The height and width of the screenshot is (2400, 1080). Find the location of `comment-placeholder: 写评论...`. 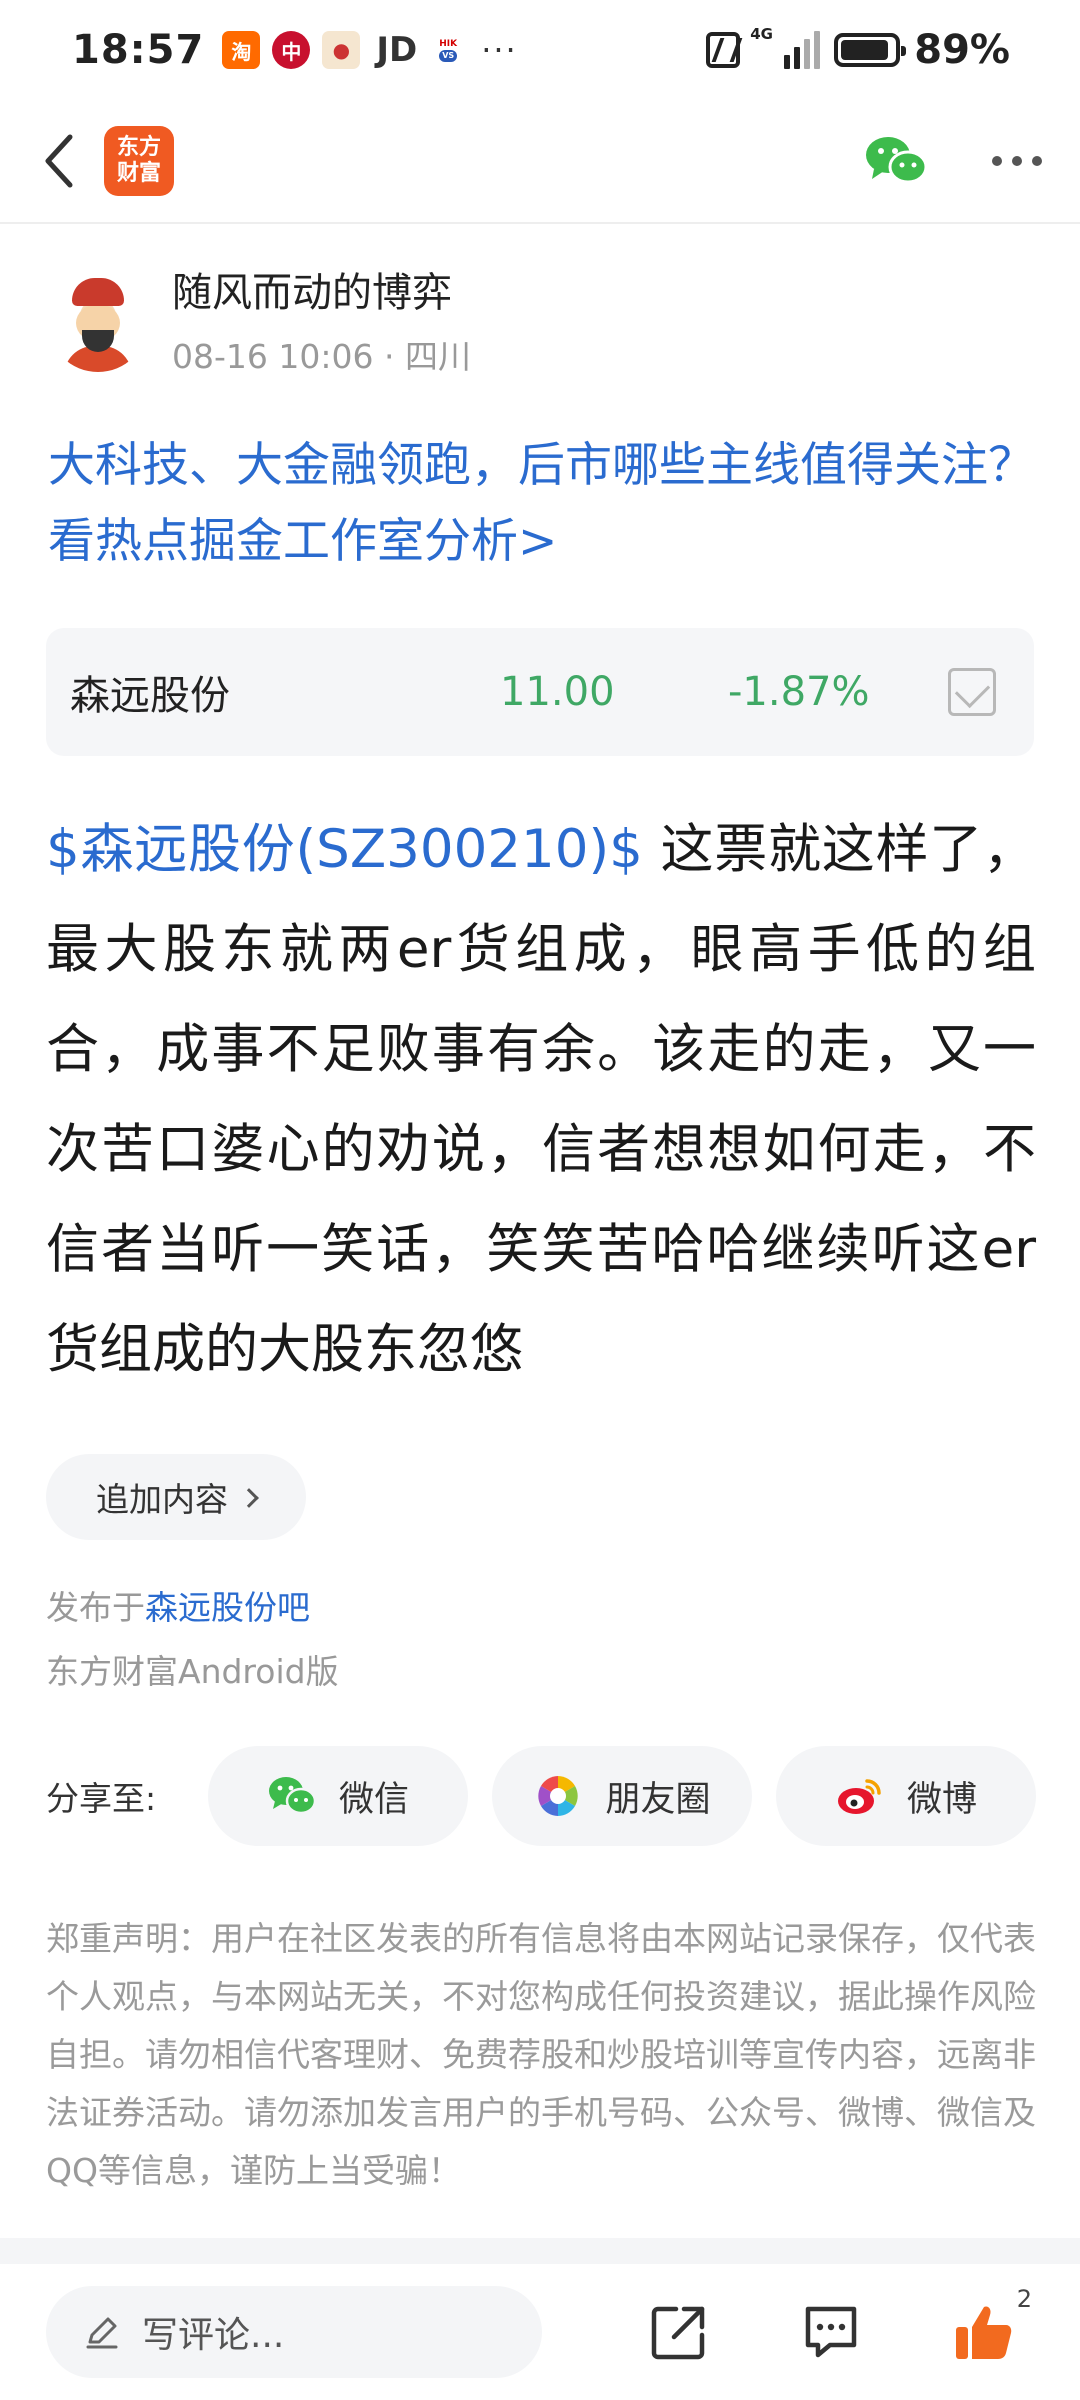

comment-placeholder: 写评论... is located at coordinates (213, 2335).